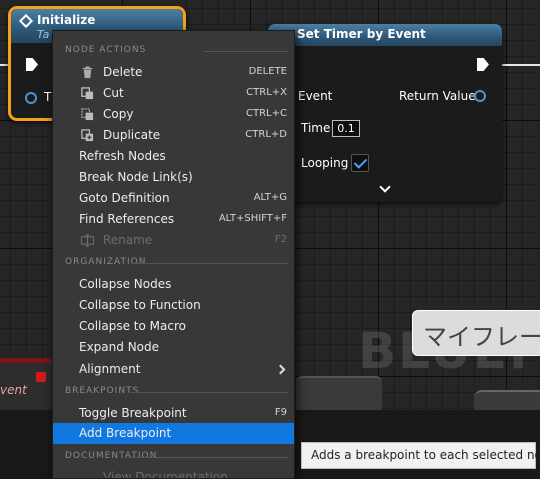 Image resolution: width=540 pixels, height=479 pixels. I want to click on menu-item-label: Collapse Nodes, so click(125, 284).